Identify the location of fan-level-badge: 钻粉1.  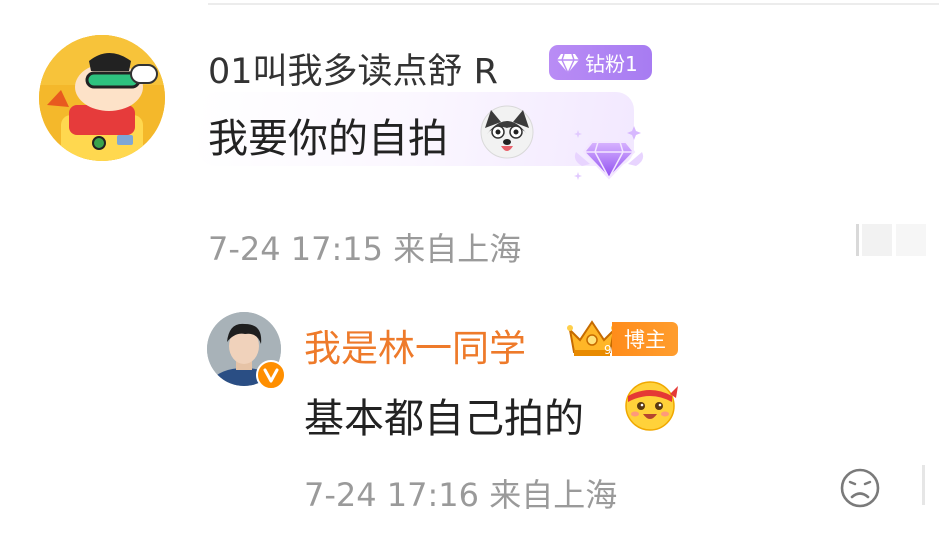
(600, 62).